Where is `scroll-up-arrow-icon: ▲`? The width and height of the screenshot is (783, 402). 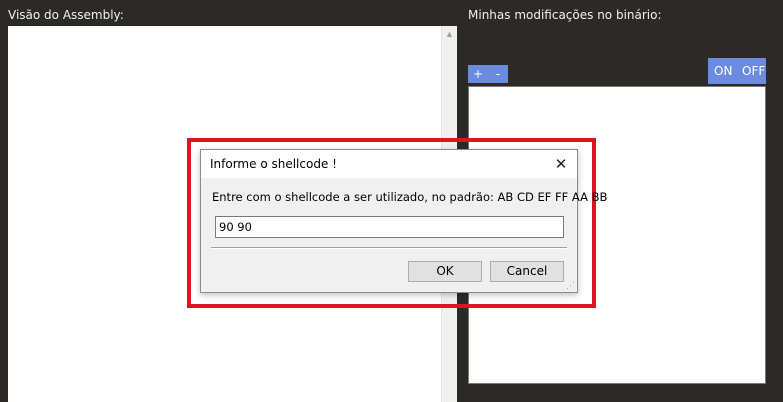
scroll-up-arrow-icon: ▲ is located at coordinates (449, 34).